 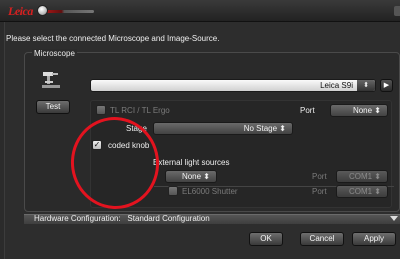 I want to click on el6000-checkbox, so click(x=173, y=191).